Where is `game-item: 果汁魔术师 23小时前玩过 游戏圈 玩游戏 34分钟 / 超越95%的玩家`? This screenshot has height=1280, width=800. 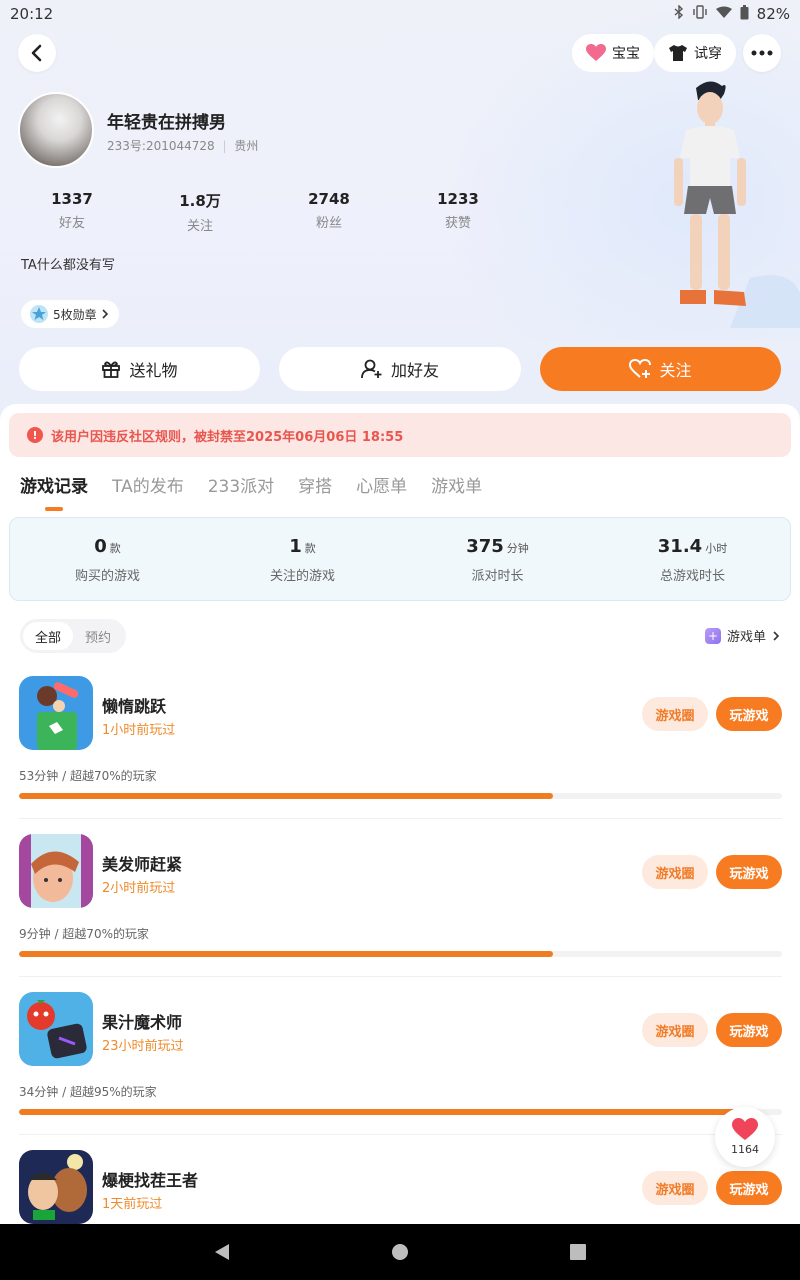 game-item: 果汁魔术师 23小时前玩过 游戏圈 玩游戏 34分钟 / 超越95%的玩家 is located at coordinates (400, 1071).